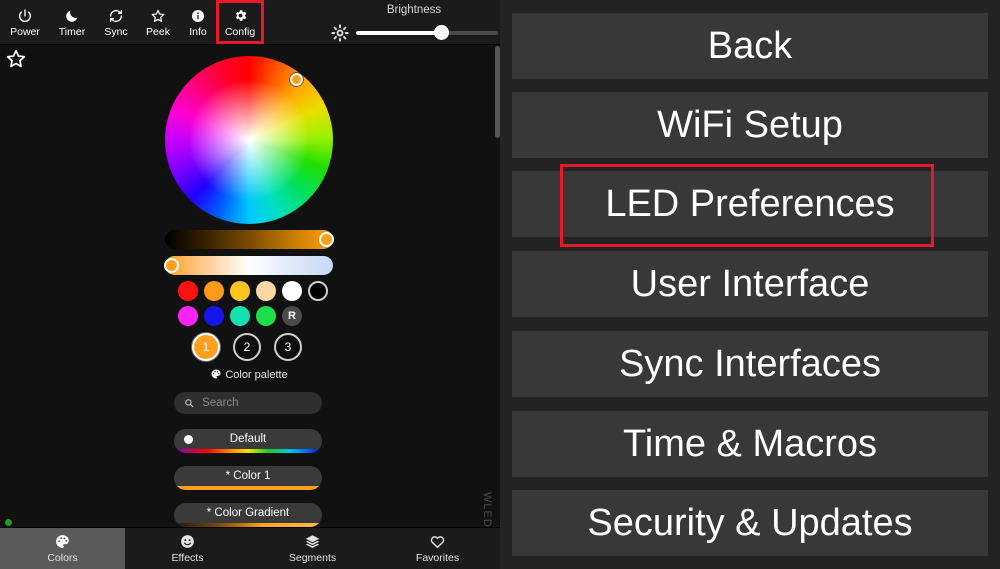  Describe the element at coordinates (25, 15) in the screenshot. I see `power-icon` at that location.